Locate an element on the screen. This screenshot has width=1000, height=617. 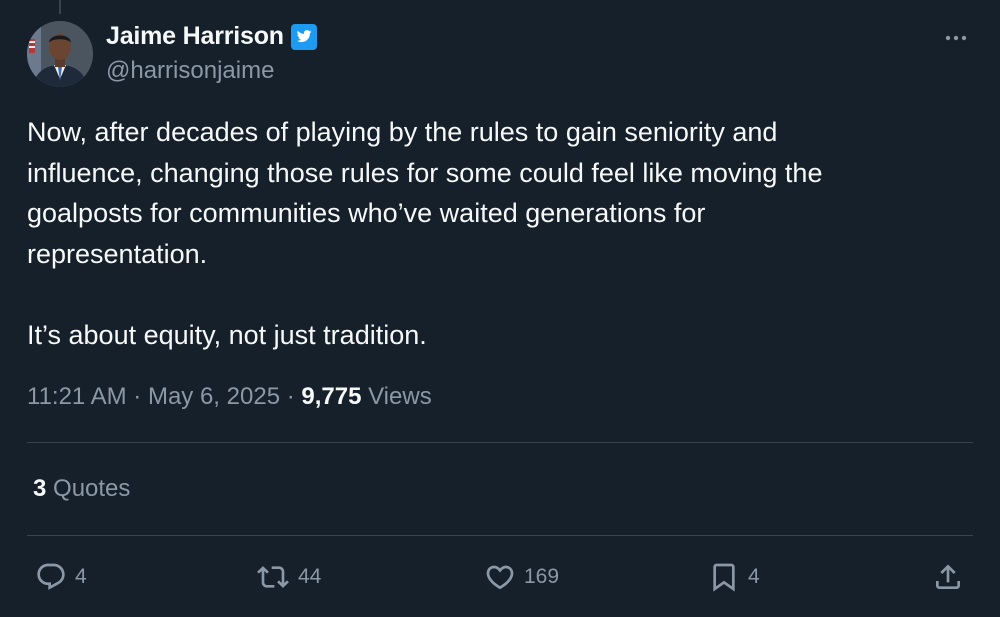
verified-badge-icon is located at coordinates (304, 37).